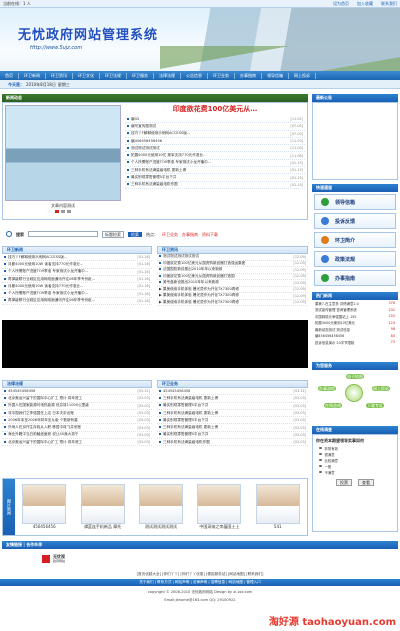  Describe the element at coordinates (215, 164) in the screenshot. I see `list-item: 个人所需账户进度TO9季准 专家测试小龙开播中... [01-15]` at that location.